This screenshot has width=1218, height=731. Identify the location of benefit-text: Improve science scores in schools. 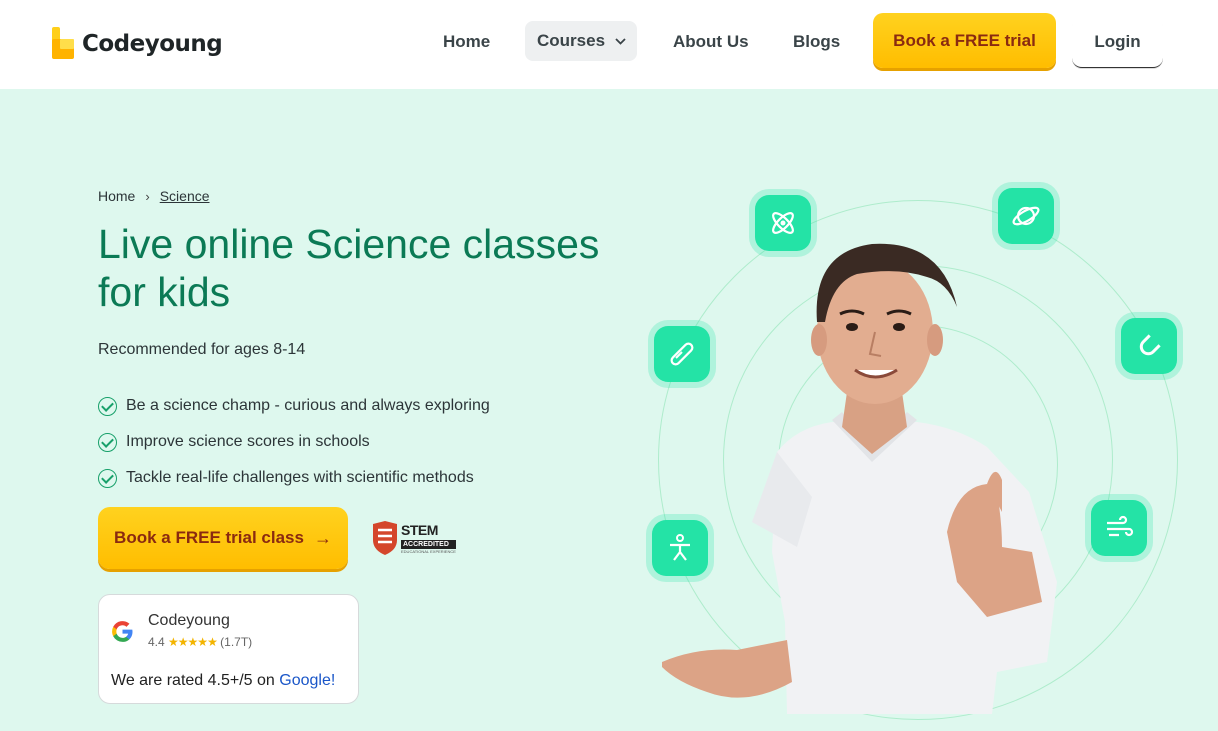
(248, 441).